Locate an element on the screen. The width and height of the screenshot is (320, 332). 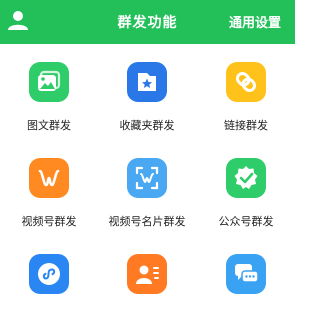
feature-channels-card-broadcast: 视频号名片群发 is located at coordinates (147, 188).